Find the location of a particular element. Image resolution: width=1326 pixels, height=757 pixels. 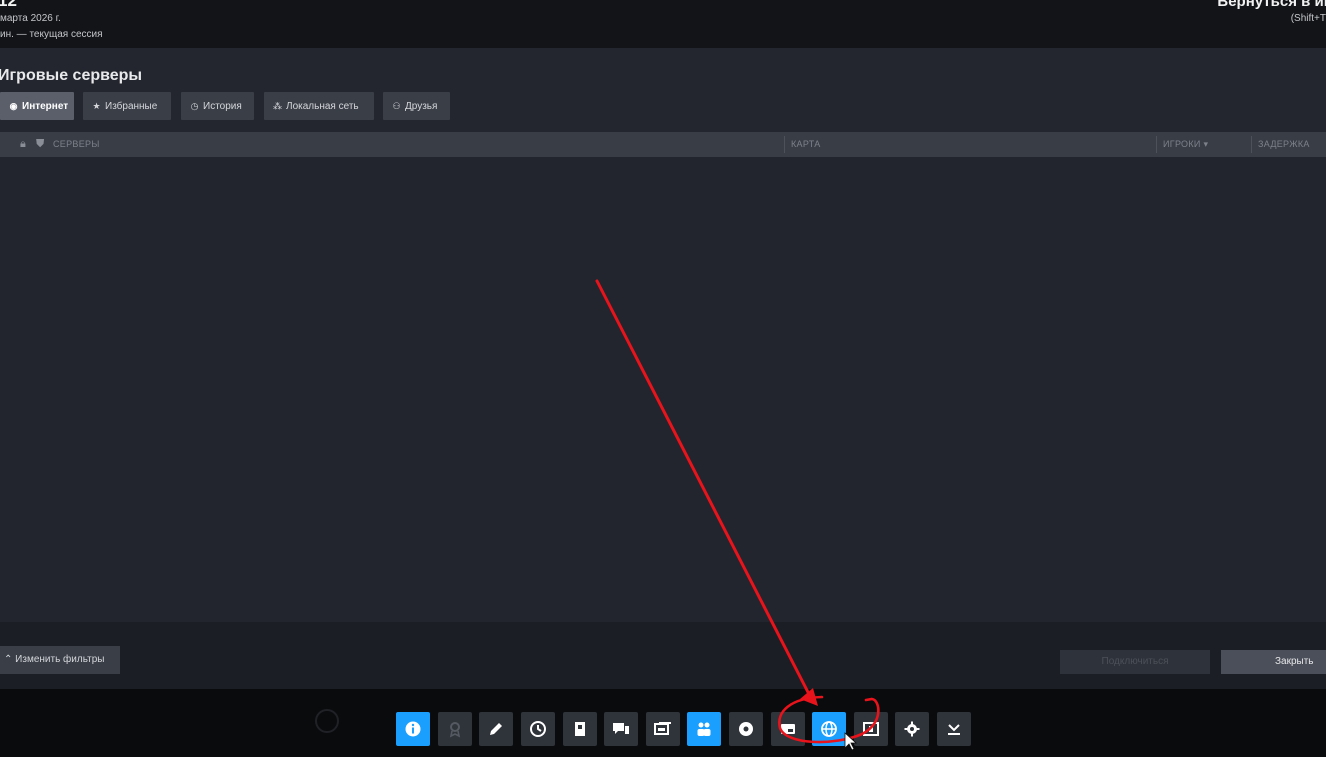

taskbar-screenshots-button is located at coordinates (663, 729).